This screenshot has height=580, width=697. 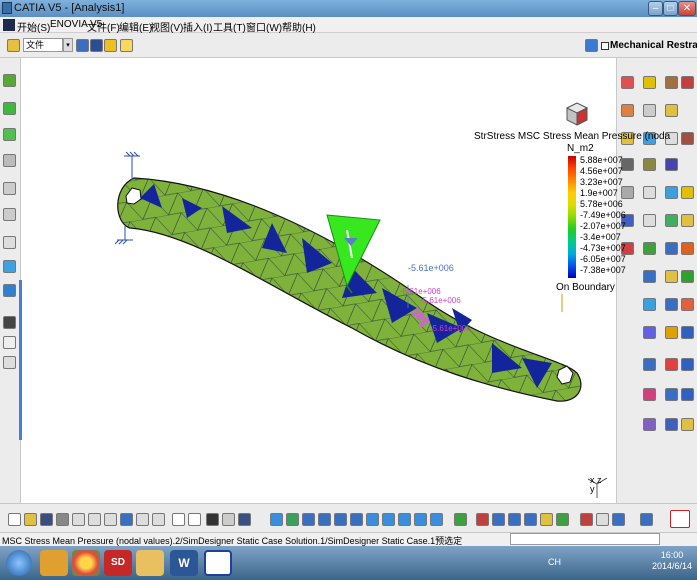 What do you see at coordinates (649, 220) in the screenshot?
I see `line-icon` at bounding box center [649, 220].